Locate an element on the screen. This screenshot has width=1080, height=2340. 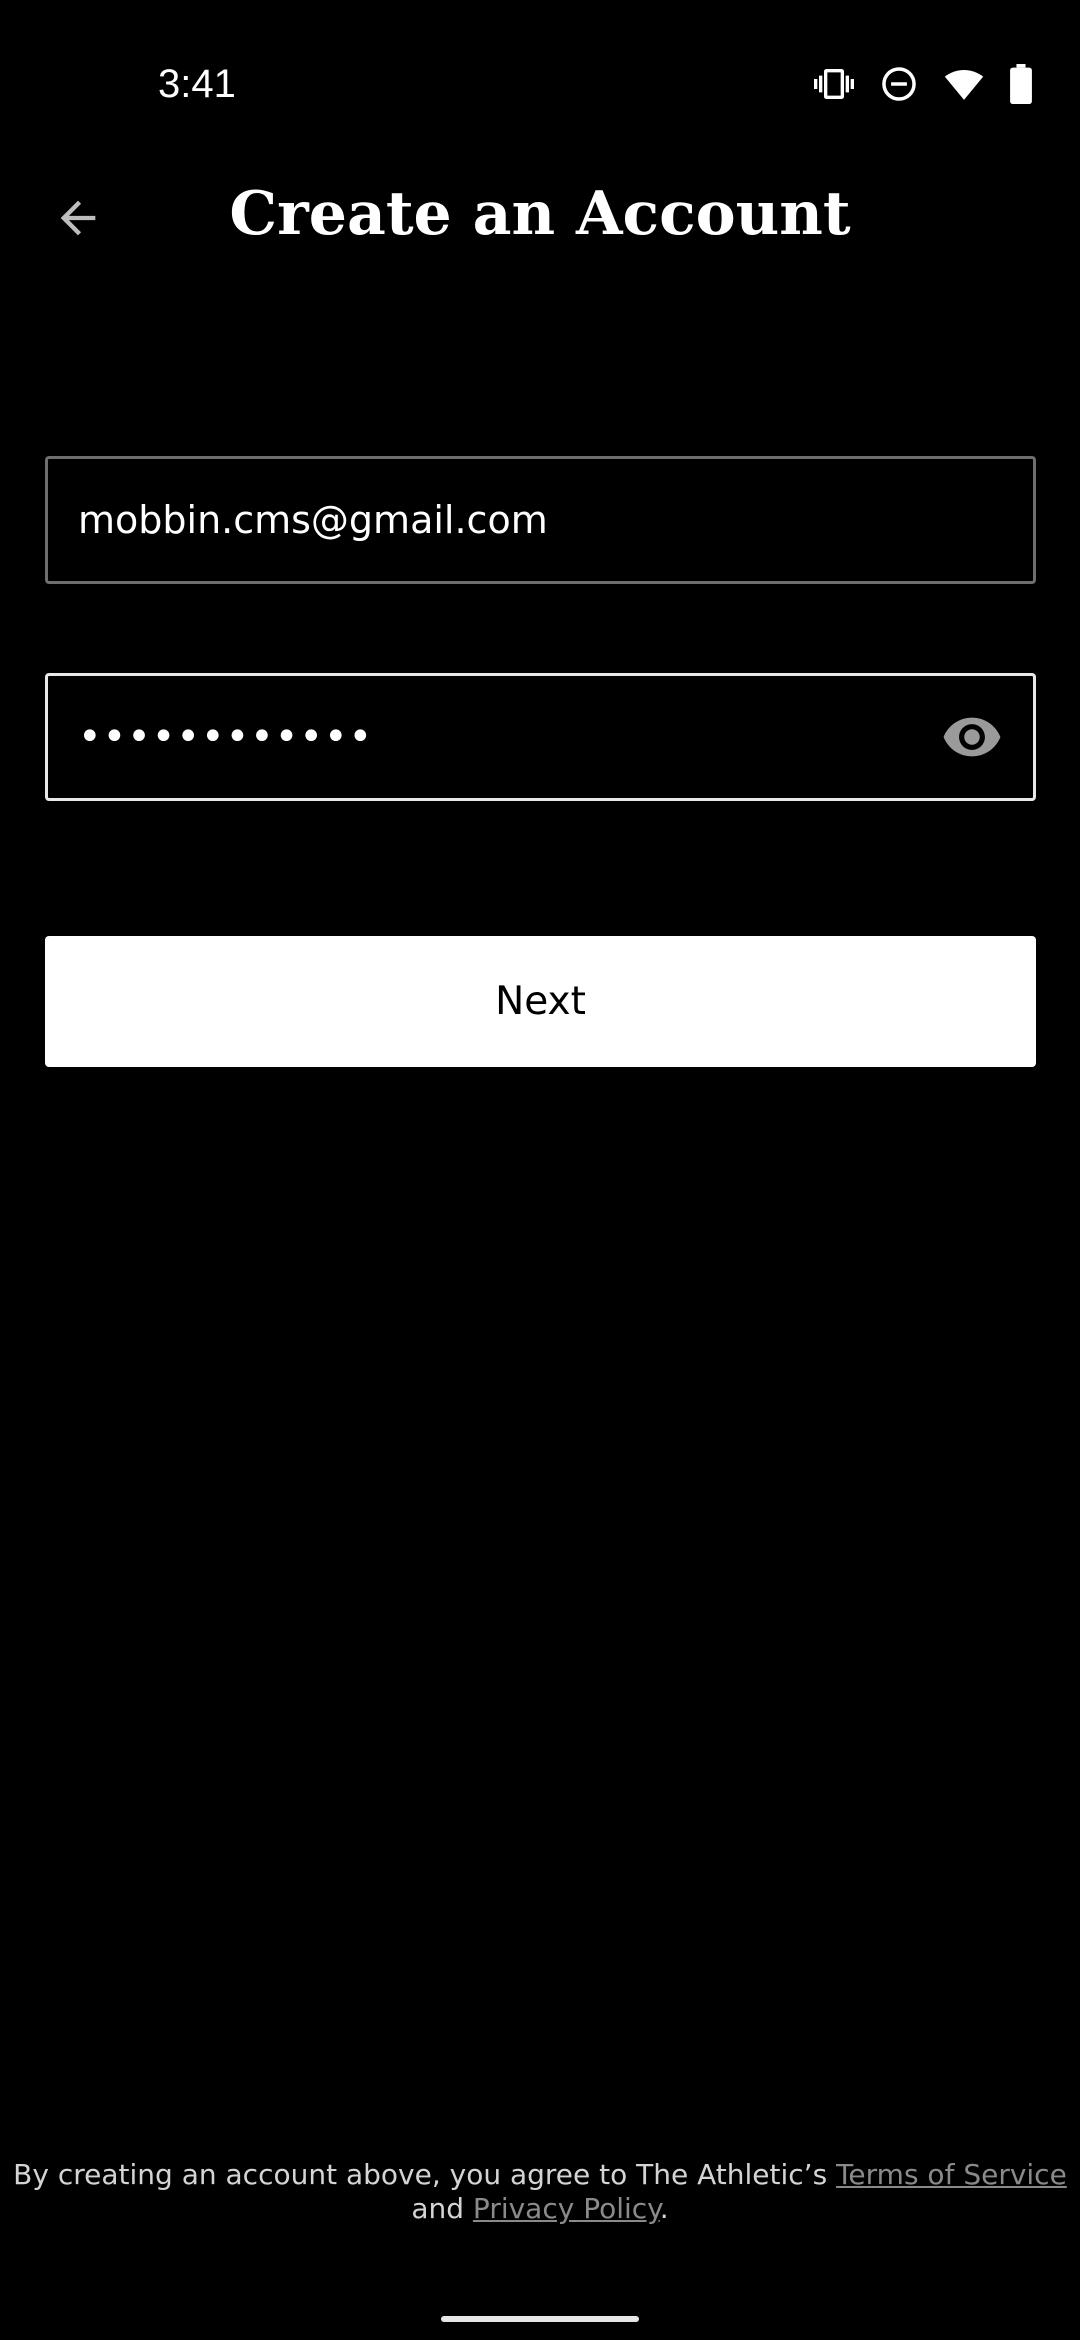
wifi-icon is located at coordinates (964, 84).